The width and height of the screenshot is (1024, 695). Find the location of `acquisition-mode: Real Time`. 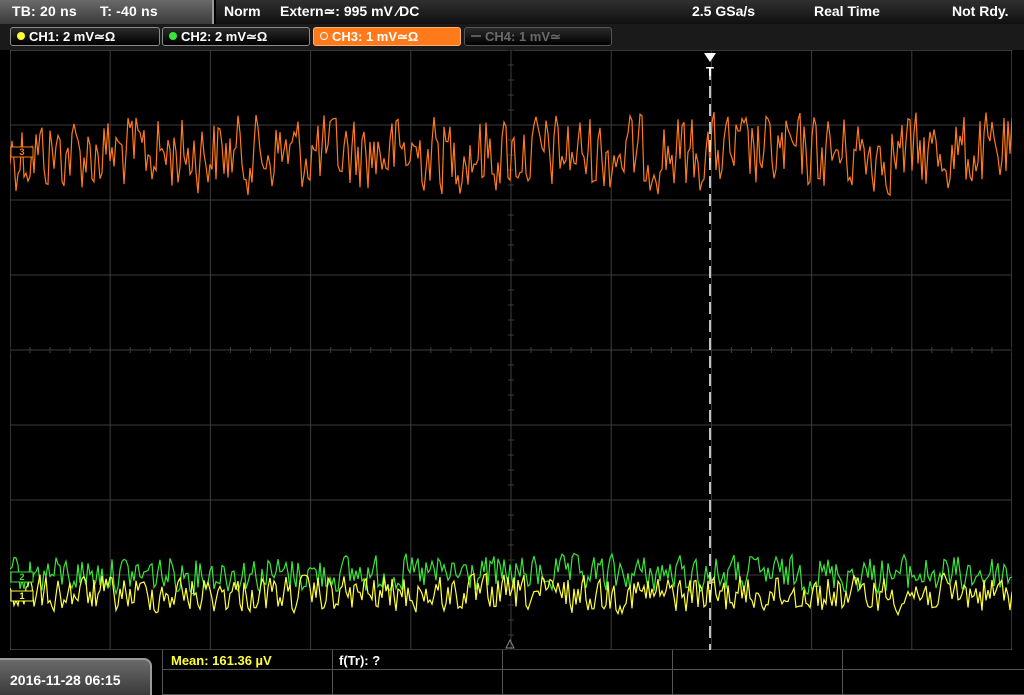

acquisition-mode: Real Time is located at coordinates (847, 11).